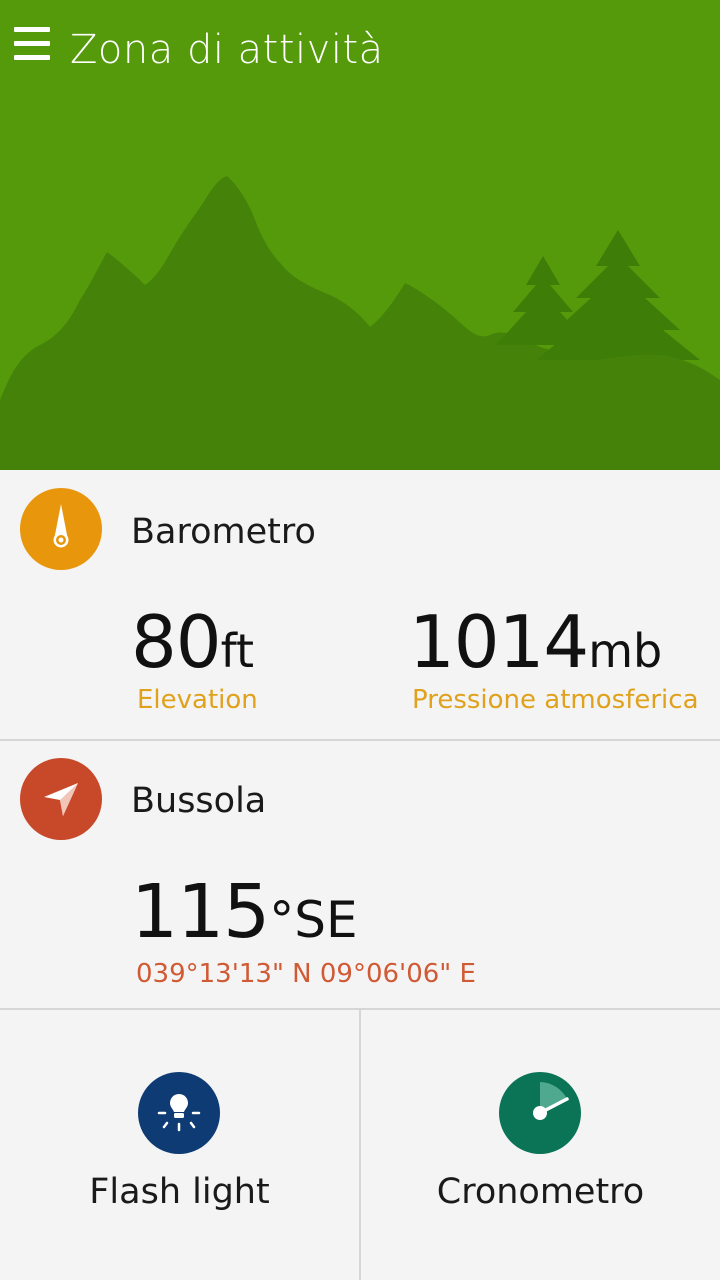 This screenshot has height=1280, width=720. Describe the element at coordinates (499, 642) in the screenshot. I see `pressure-number: 1014` at that location.